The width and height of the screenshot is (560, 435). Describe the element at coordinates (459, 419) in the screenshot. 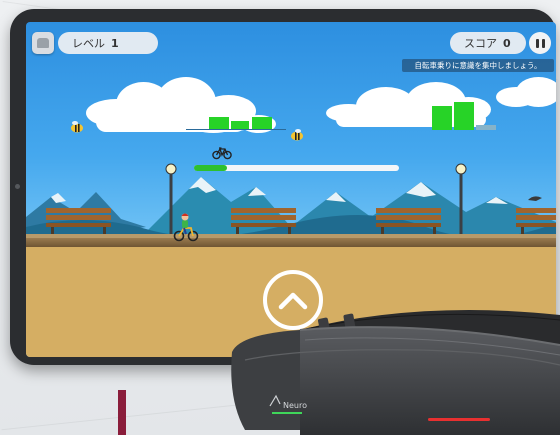

I see `status-led-red` at that location.